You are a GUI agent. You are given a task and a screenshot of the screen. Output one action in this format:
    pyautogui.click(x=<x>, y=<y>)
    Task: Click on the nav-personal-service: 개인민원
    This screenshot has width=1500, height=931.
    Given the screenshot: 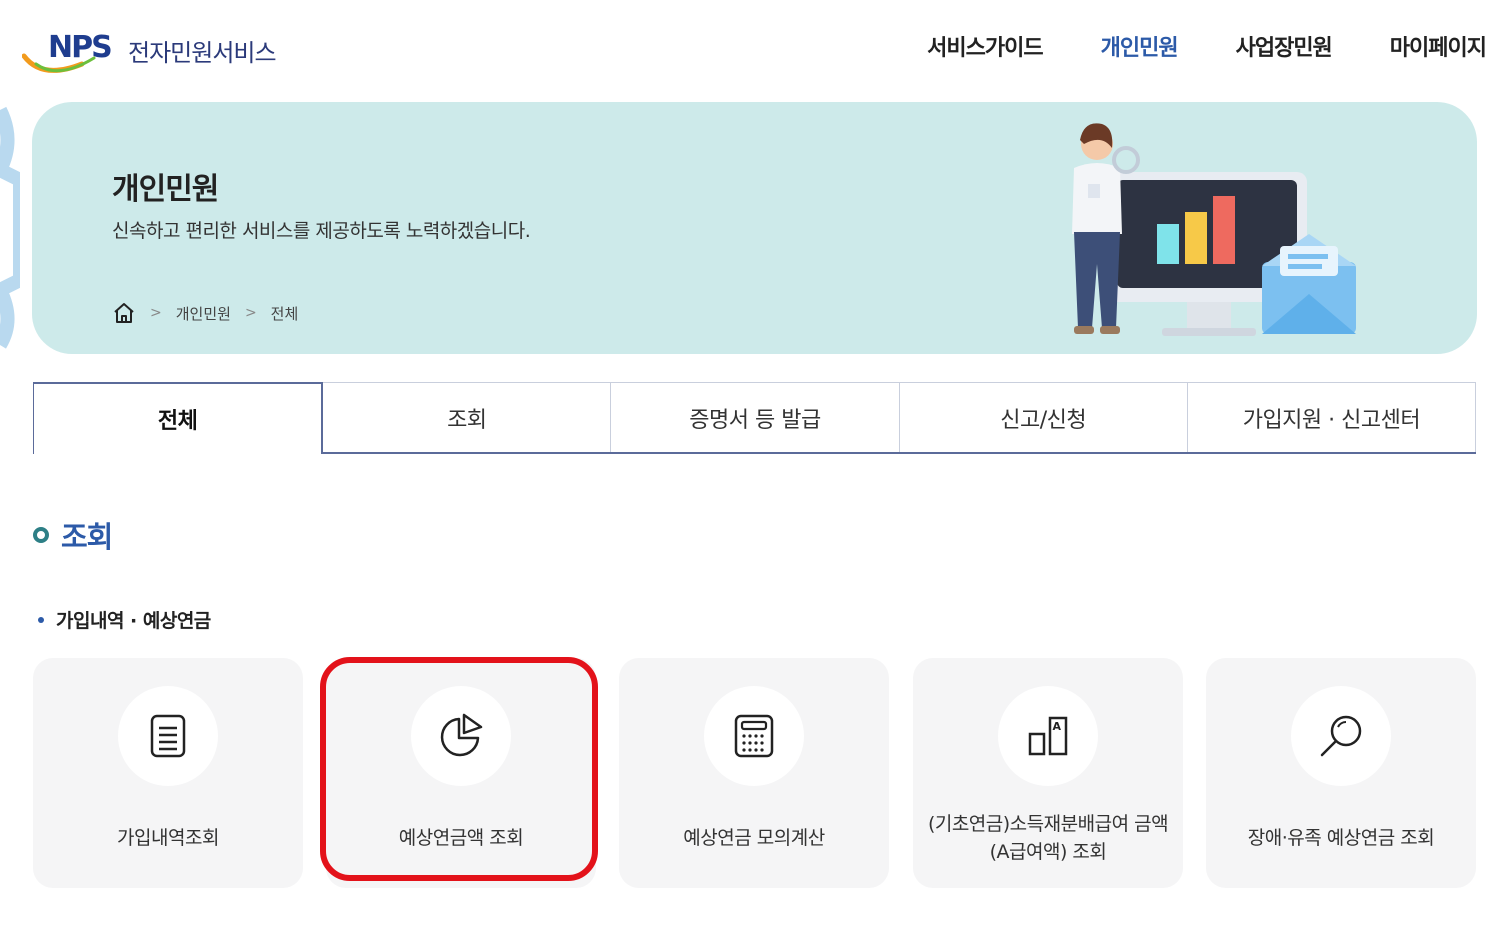 What is the action you would take?
    pyautogui.click(x=1140, y=46)
    